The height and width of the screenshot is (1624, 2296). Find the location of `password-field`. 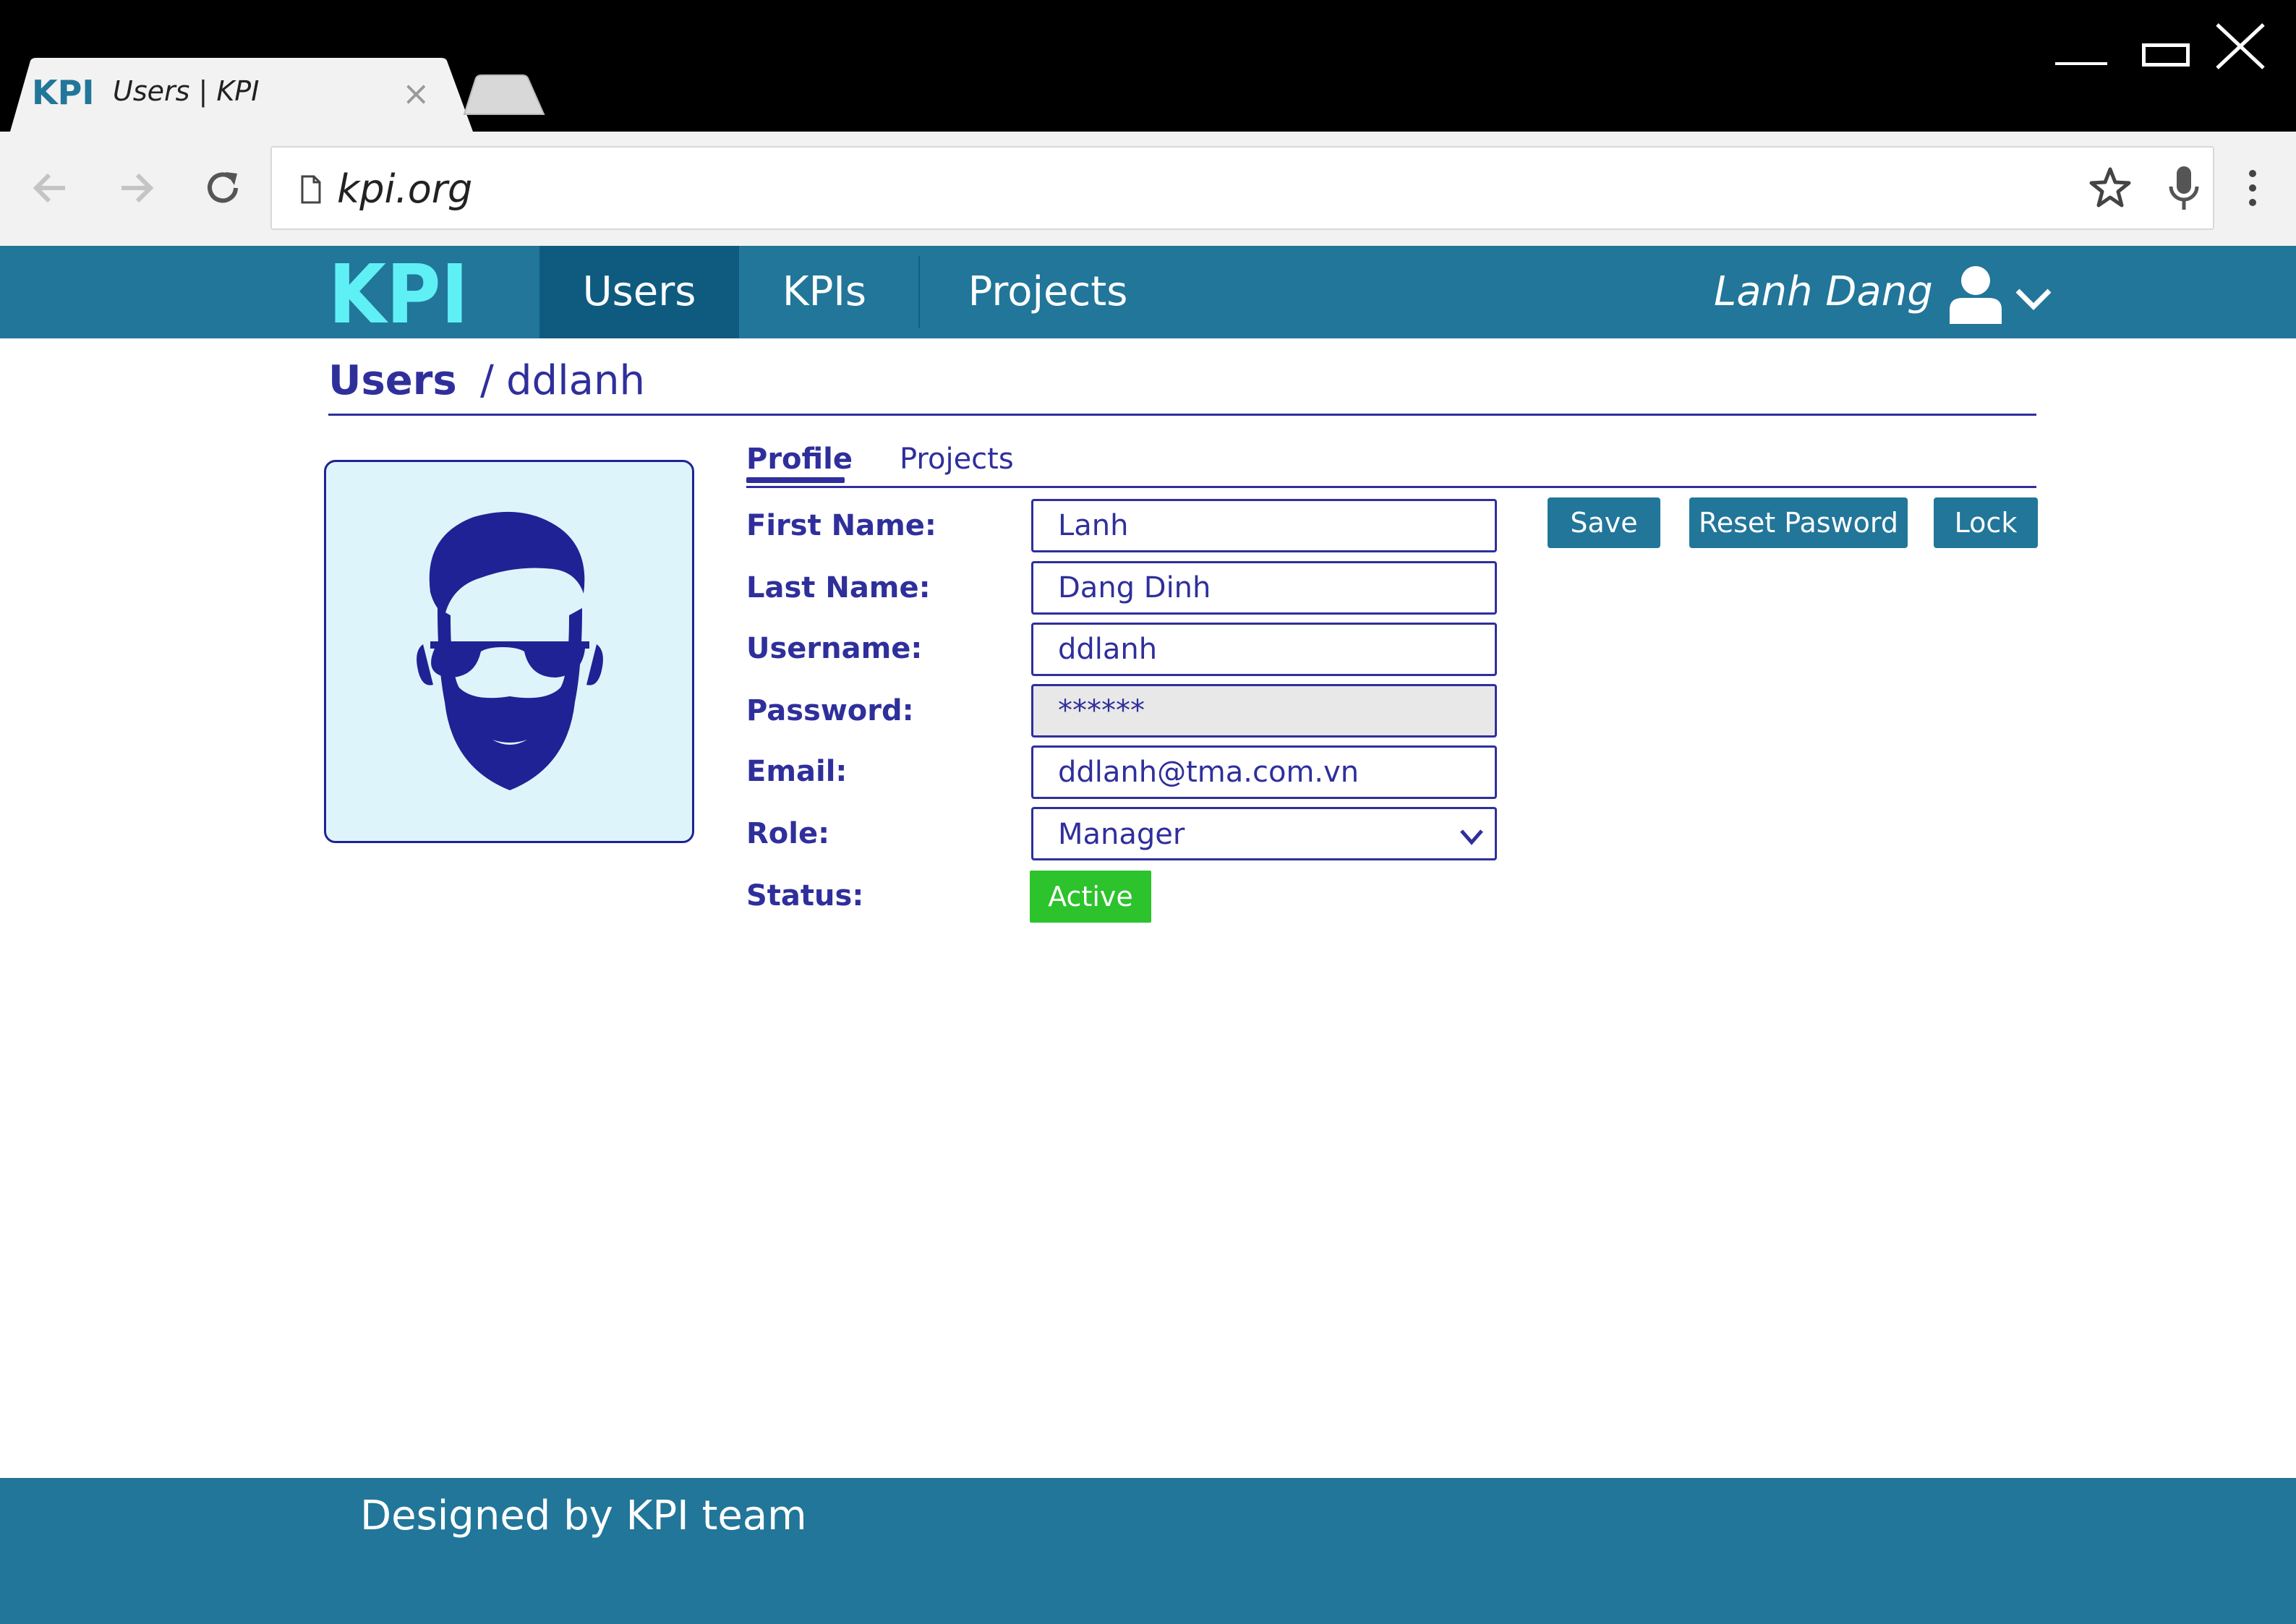

password-field is located at coordinates (1264, 711).